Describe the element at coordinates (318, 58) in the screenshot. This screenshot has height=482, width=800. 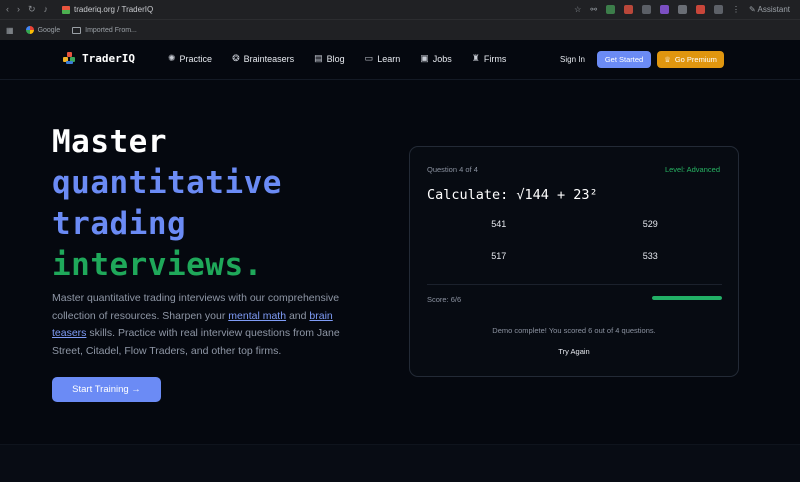
I see `newspaper-icon: ▤` at that location.